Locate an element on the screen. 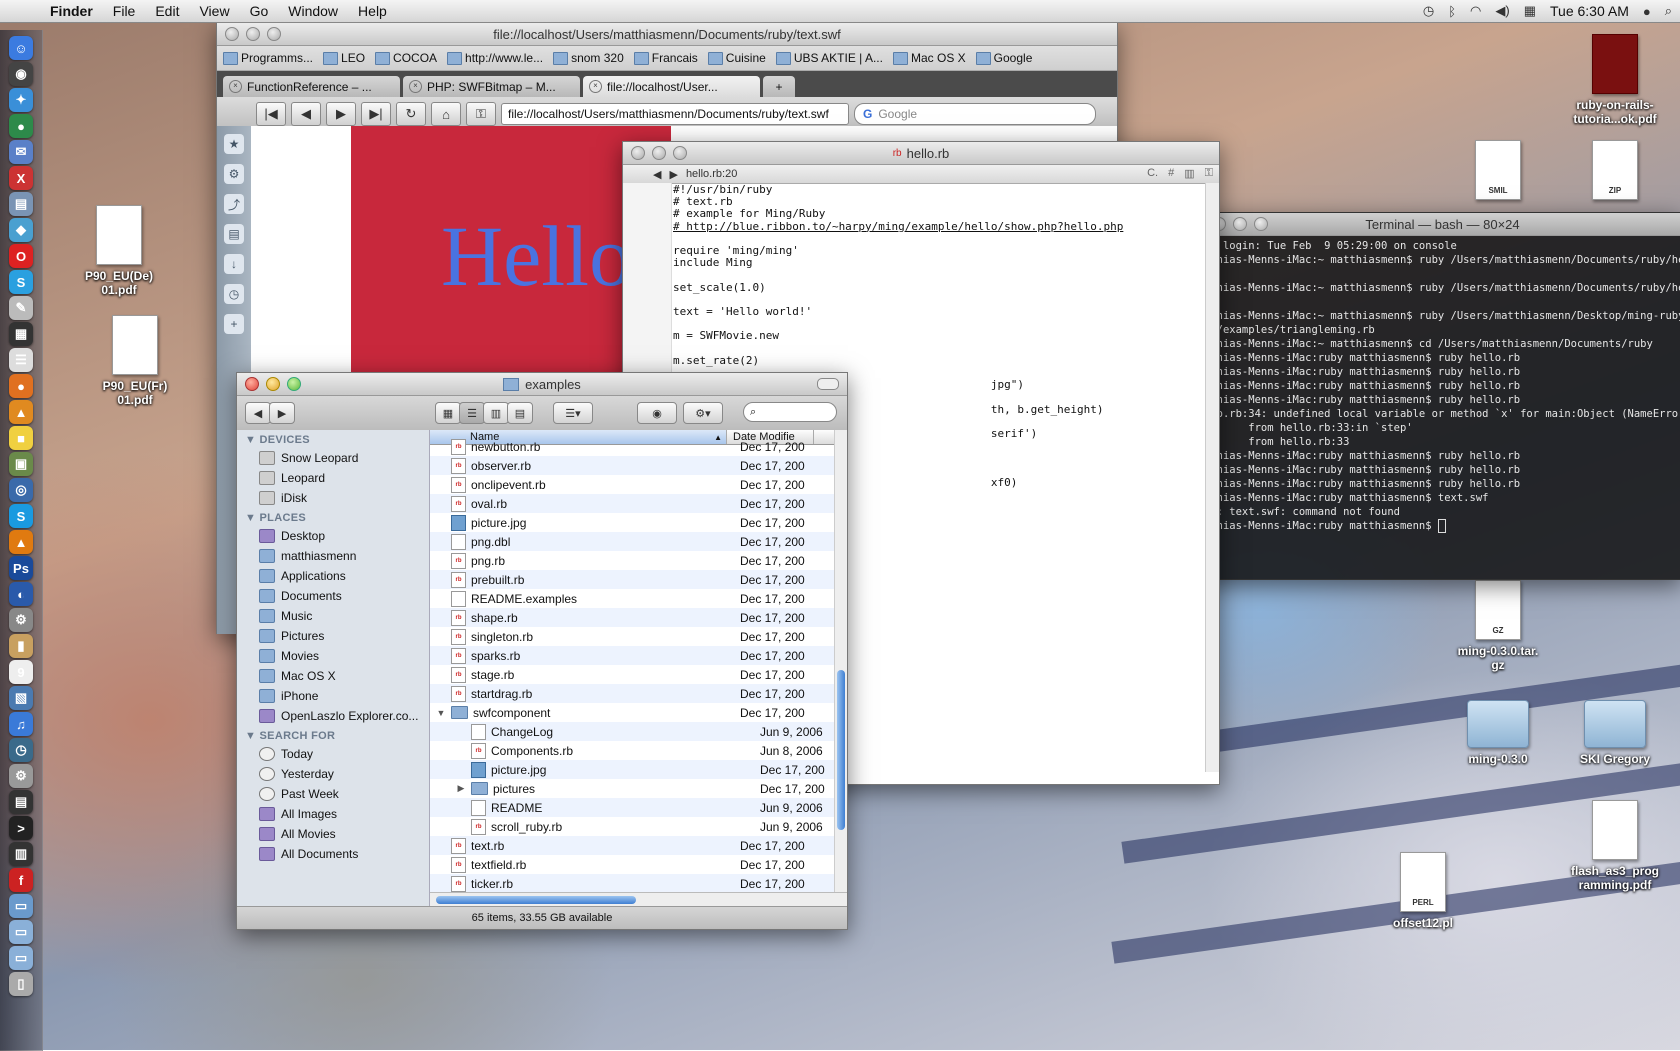  menu-view: View is located at coordinates (214, 11).